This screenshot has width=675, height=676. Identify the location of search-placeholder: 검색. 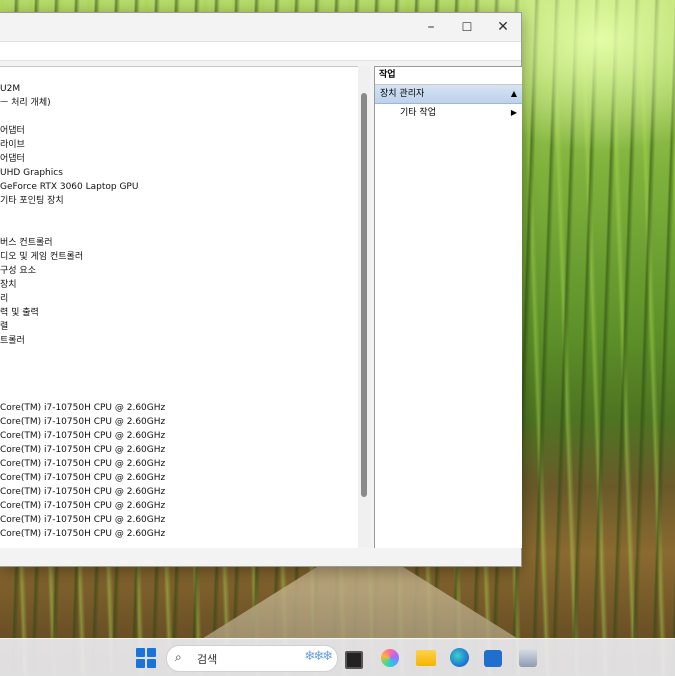
(207, 659).